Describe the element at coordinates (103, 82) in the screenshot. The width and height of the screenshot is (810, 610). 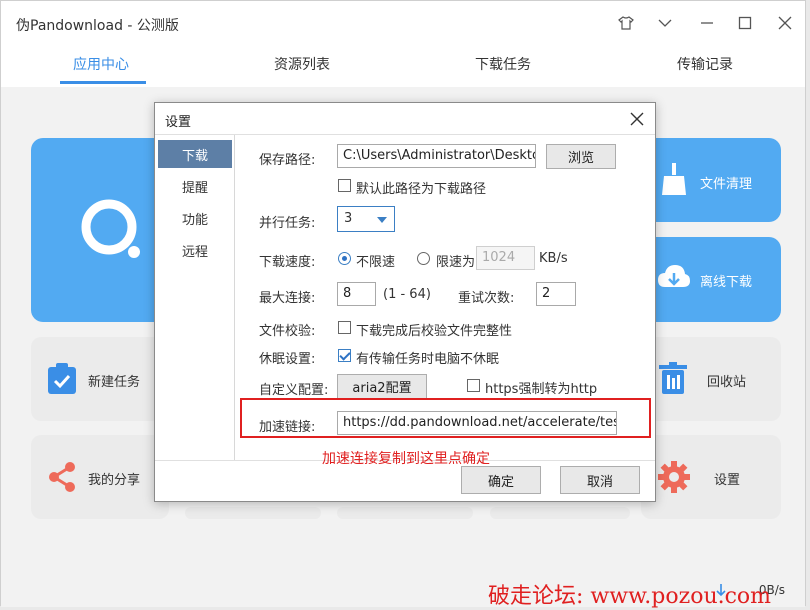
I see `active-tab-indicator` at that location.